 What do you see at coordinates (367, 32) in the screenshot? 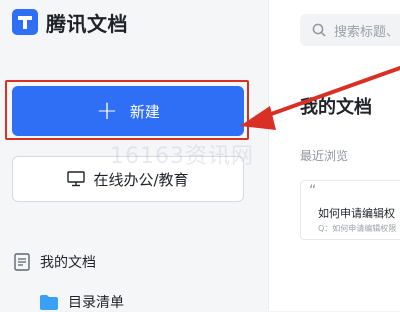
I see `search-placeholder: 搜索标题、` at bounding box center [367, 32].